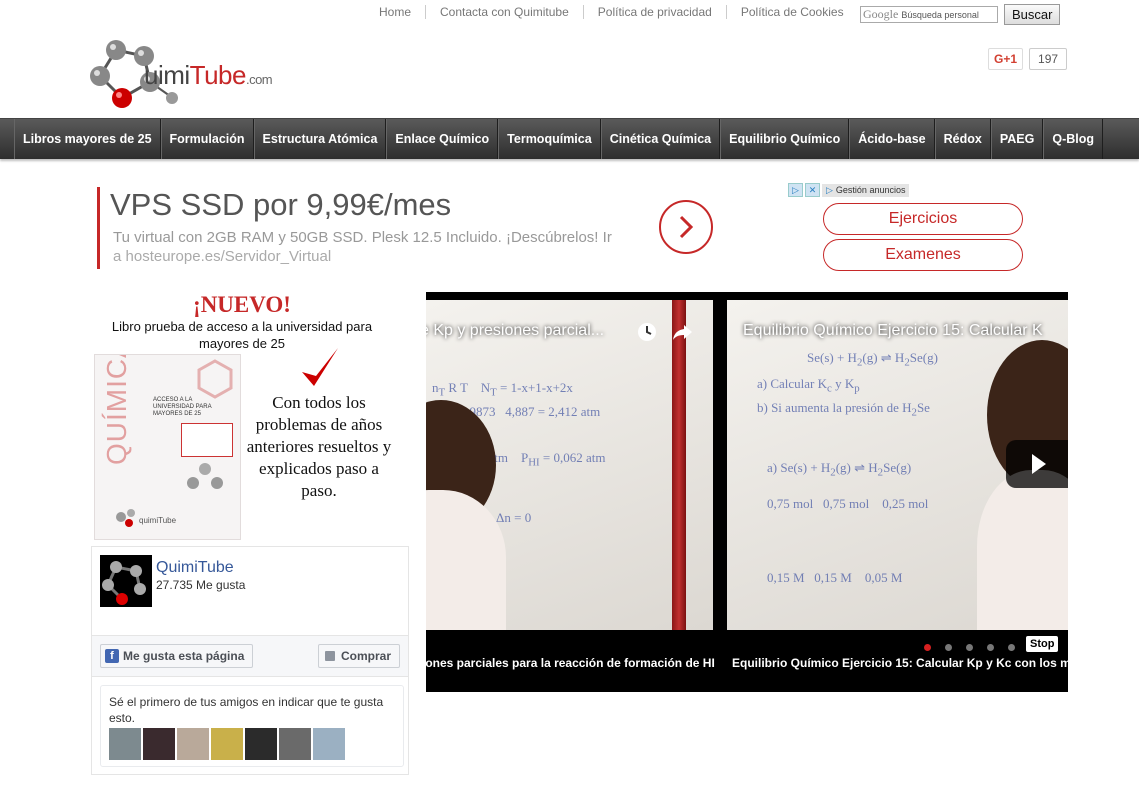  What do you see at coordinates (1022, 550) in the screenshot?
I see `presenter-image` at bounding box center [1022, 550].